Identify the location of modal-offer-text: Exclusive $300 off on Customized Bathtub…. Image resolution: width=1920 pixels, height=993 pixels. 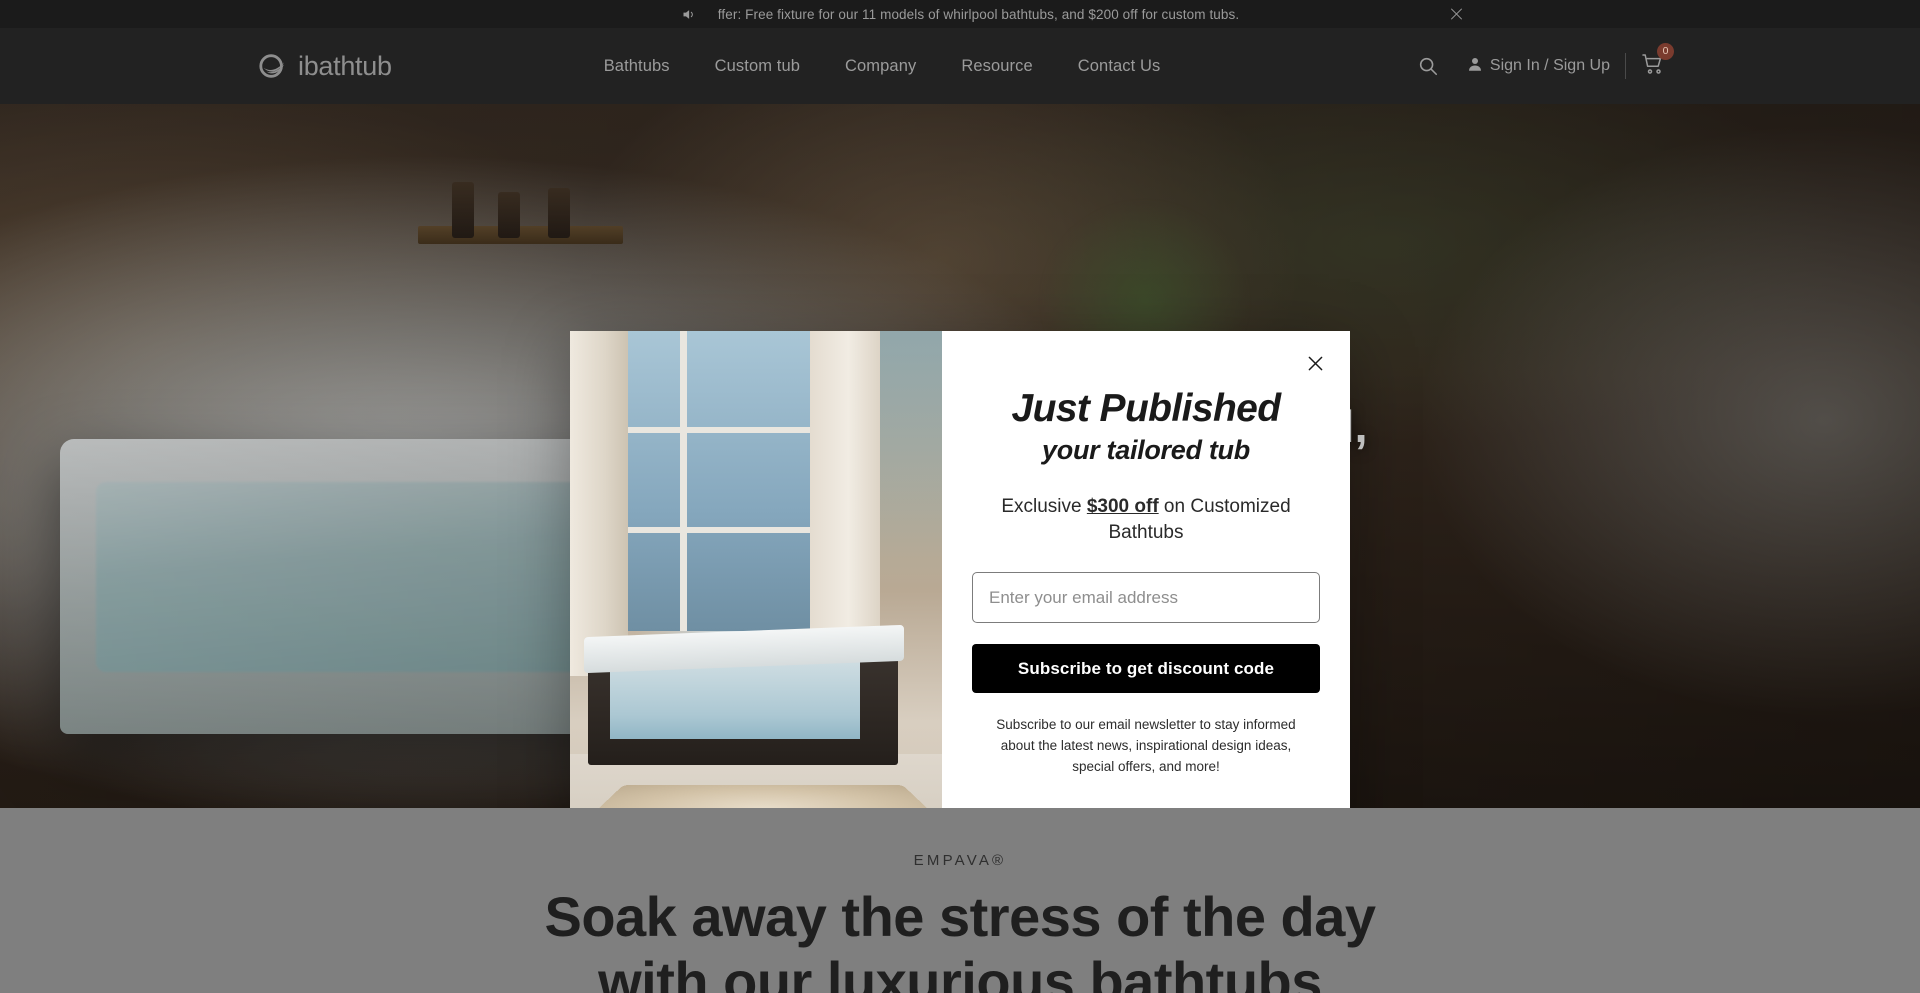
(1146, 520).